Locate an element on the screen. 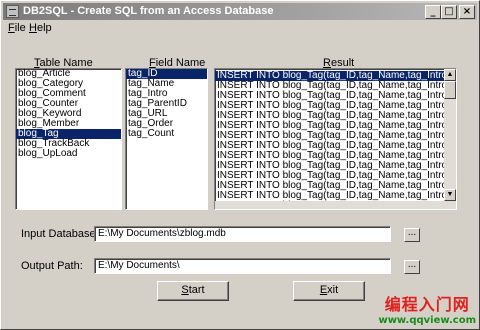 This screenshot has height=330, width=480. menu-help: Help is located at coordinates (40, 28).